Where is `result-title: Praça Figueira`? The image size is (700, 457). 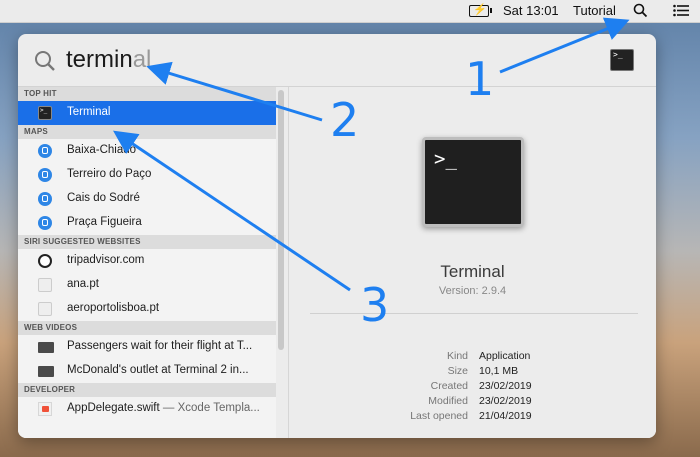 result-title: Praça Figueira is located at coordinates (104, 222).